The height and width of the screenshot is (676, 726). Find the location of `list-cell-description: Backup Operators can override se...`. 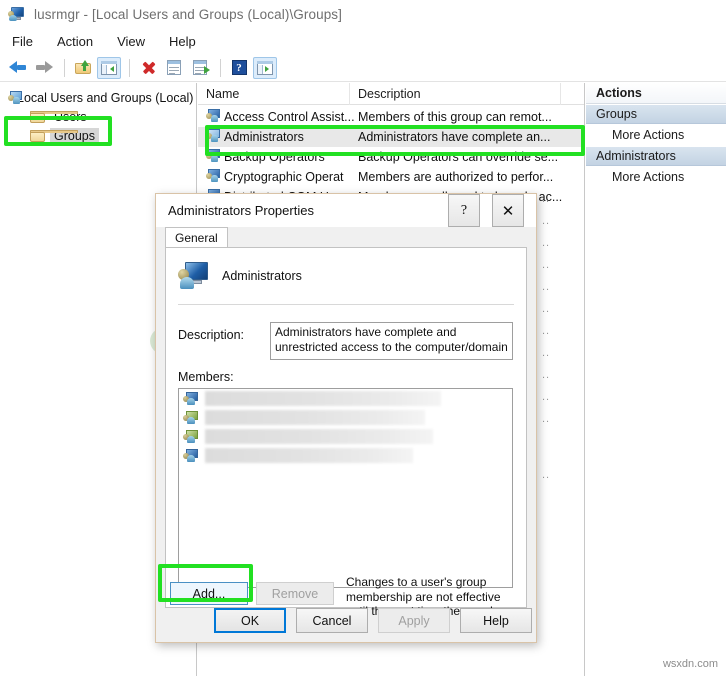

list-cell-description: Backup Operators can override se... is located at coordinates (458, 157).